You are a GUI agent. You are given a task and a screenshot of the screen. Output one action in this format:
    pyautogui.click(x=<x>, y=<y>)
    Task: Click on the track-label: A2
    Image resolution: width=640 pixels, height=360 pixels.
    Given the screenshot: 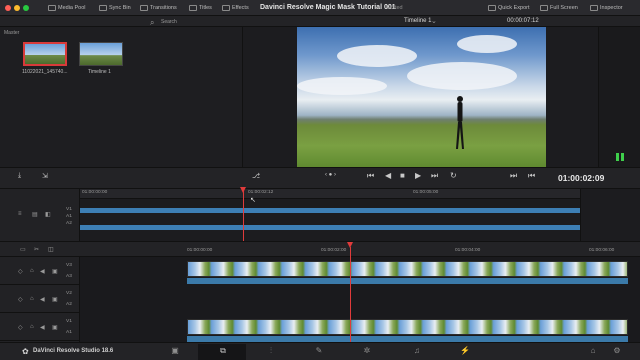 What is the action you would take?
    pyautogui.click(x=69, y=304)
    